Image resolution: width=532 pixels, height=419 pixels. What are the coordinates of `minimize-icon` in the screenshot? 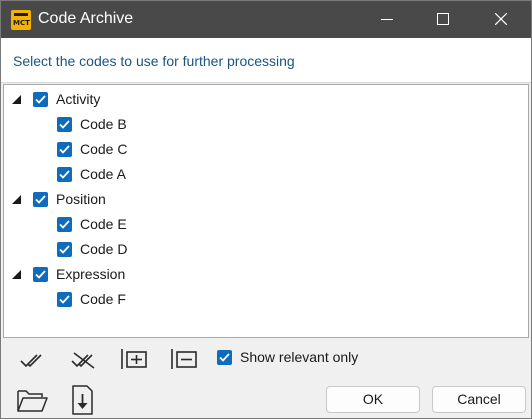 It's located at (387, 19).